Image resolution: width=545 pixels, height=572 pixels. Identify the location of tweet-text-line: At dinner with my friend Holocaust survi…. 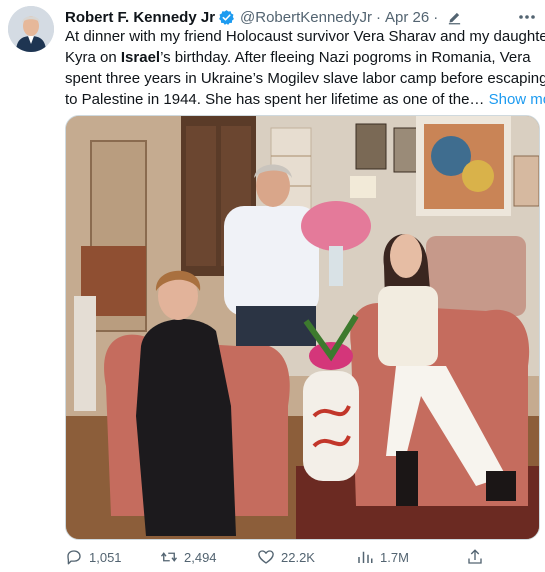
(305, 36).